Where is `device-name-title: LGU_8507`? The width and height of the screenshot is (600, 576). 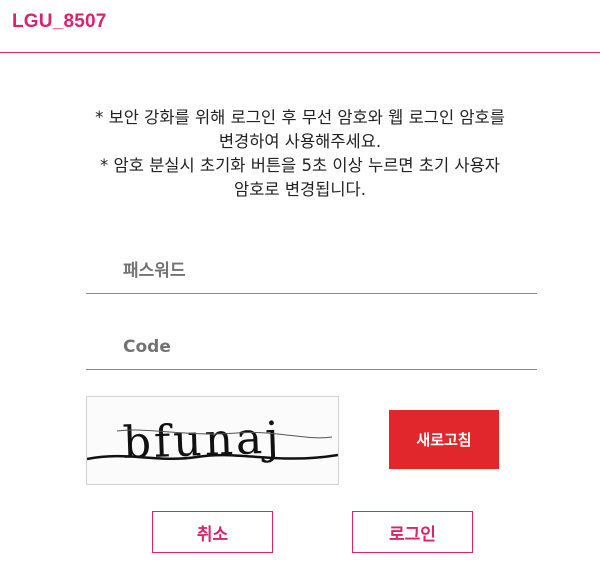
device-name-title: LGU_8507 is located at coordinates (59, 21).